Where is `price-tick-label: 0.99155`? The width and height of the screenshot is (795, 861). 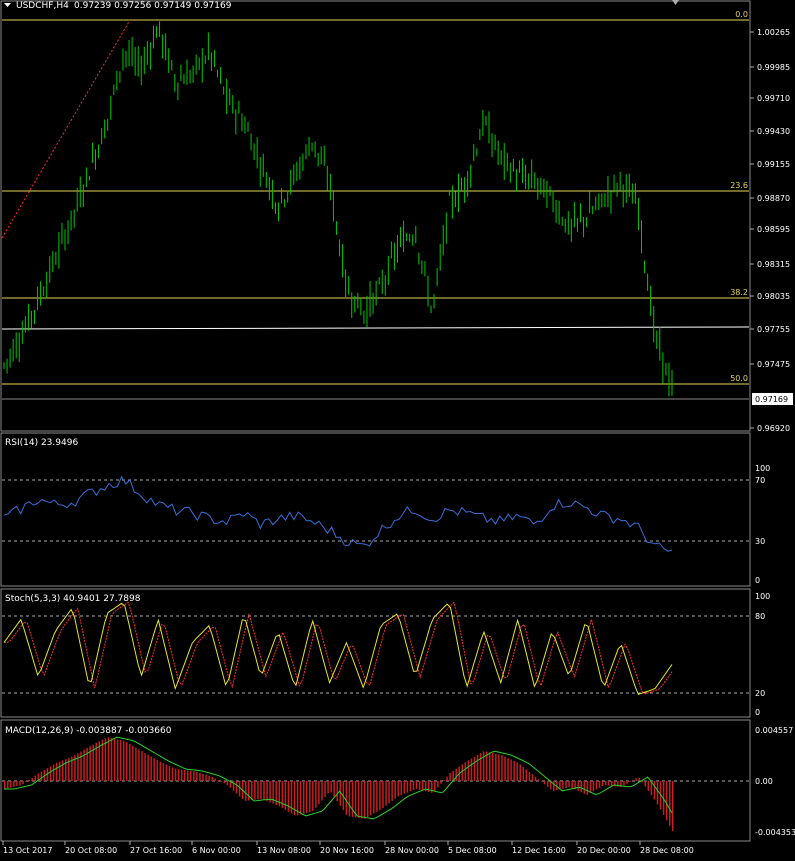
price-tick-label: 0.99155 is located at coordinates (773, 164).